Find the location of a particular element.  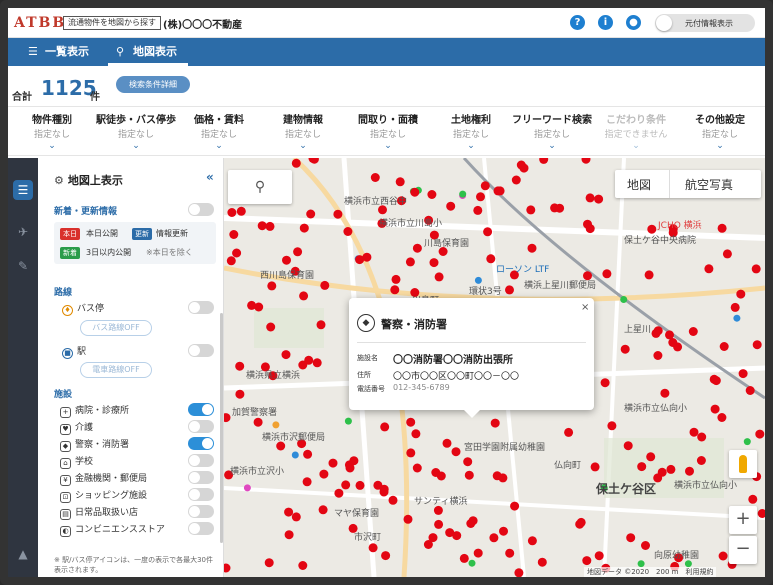

convenience-toggle is located at coordinates (201, 528).